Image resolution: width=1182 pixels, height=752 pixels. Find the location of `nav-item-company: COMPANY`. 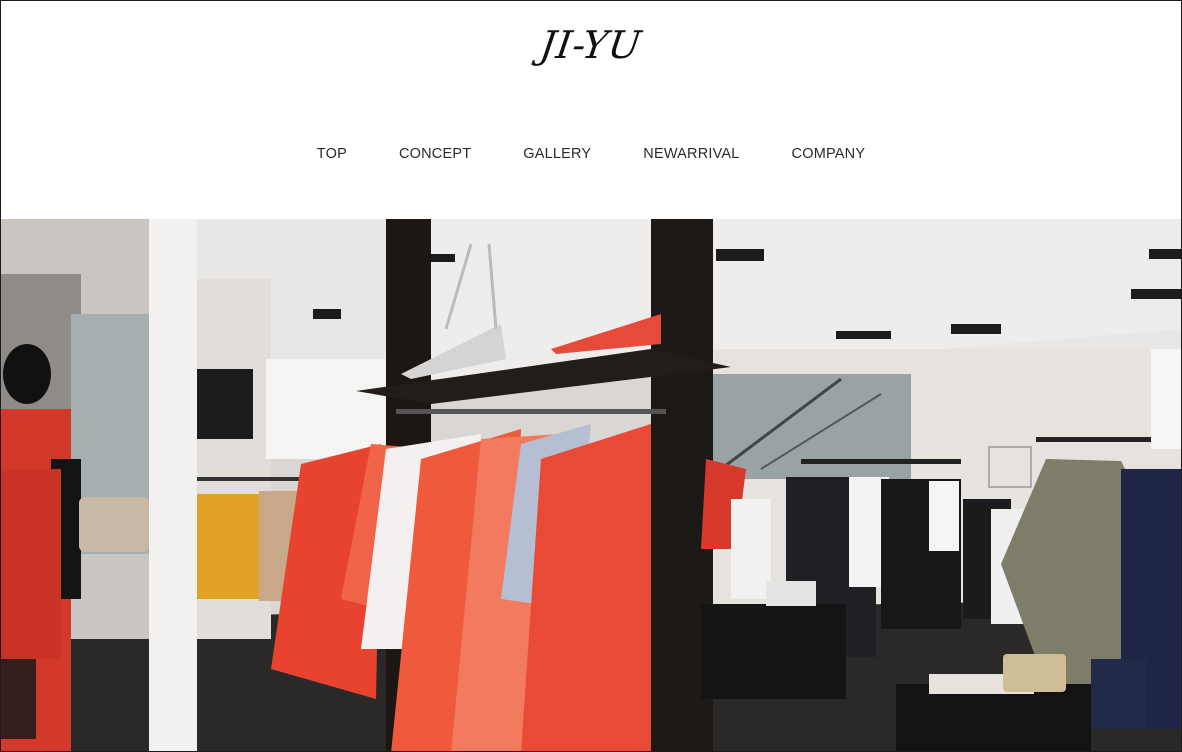

nav-item-company: COMPANY is located at coordinates (829, 154).